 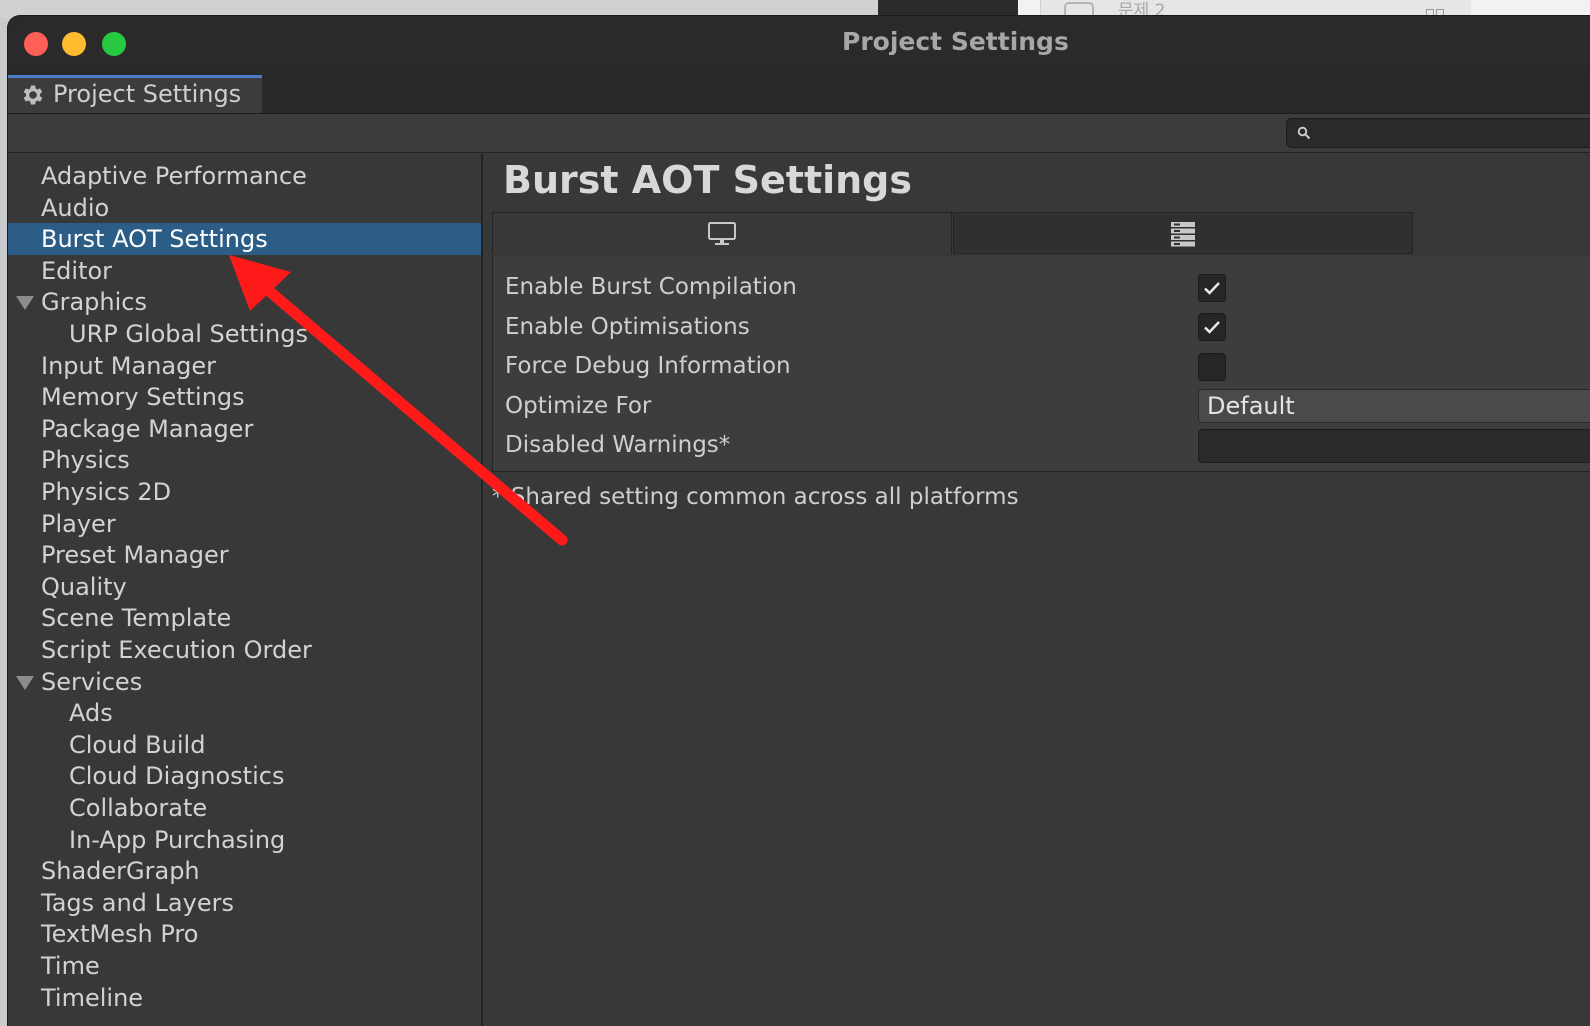 What do you see at coordinates (137, 902) in the screenshot?
I see `sidebar-item-label: Tags and Layers` at bounding box center [137, 902].